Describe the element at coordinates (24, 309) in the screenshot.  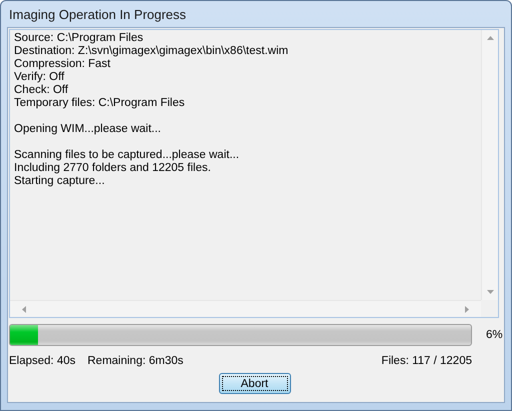
I see `scroll-left-icon` at that location.